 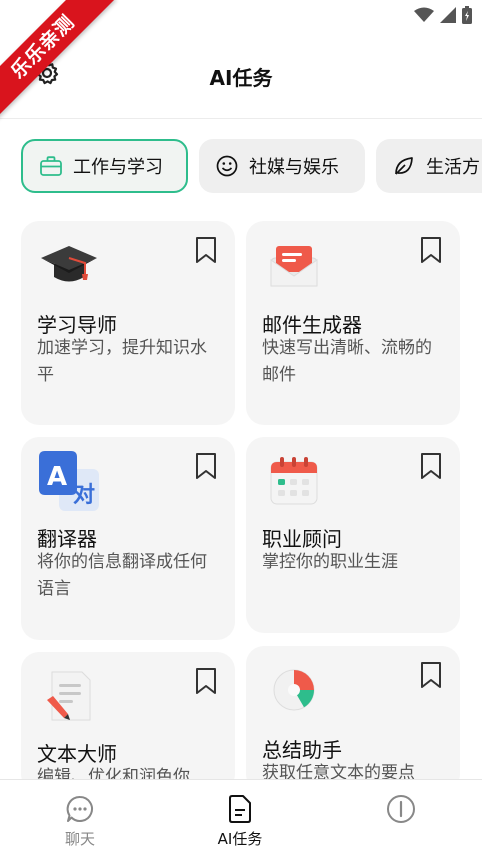 I want to click on info-circle-icon, so click(x=401, y=809).